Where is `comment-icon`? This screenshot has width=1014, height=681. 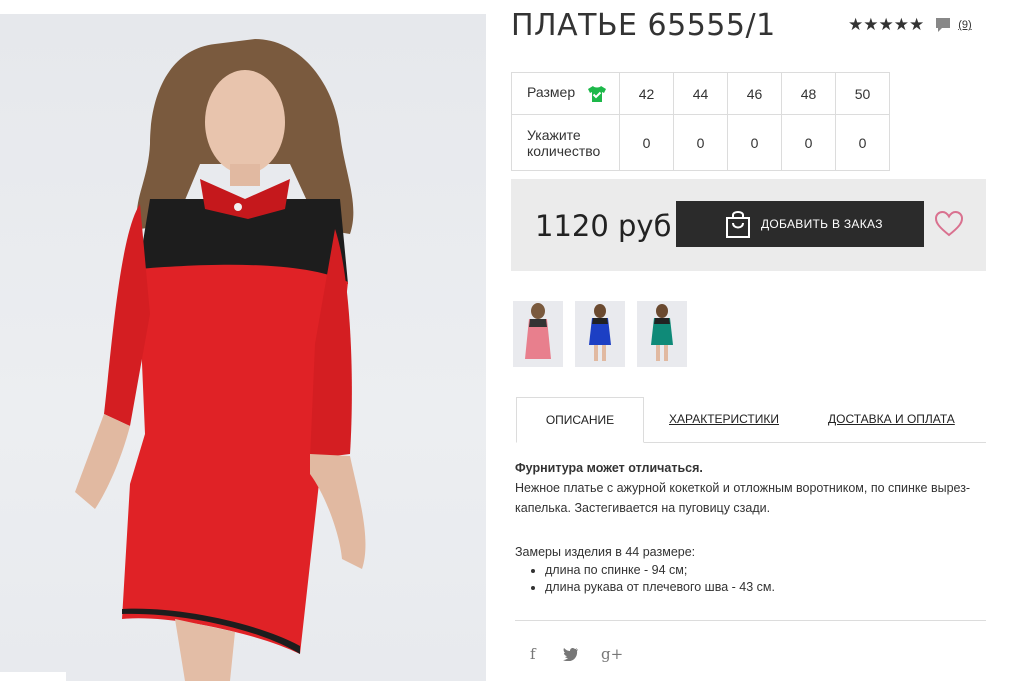 comment-icon is located at coordinates (943, 25).